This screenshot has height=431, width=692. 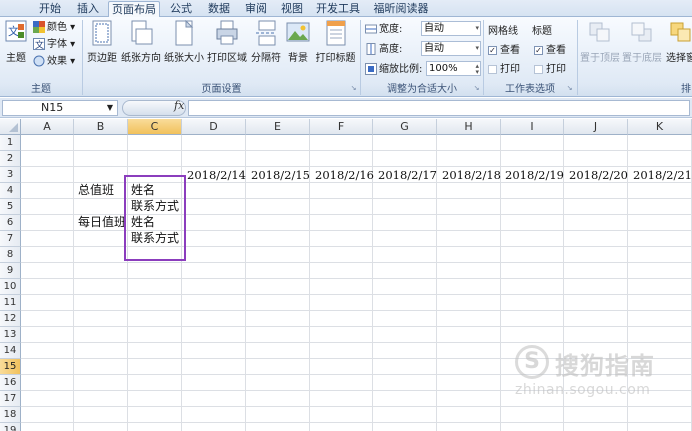 What do you see at coordinates (391, 29) in the screenshot?
I see `width-label-text: 宽度:` at bounding box center [391, 29].